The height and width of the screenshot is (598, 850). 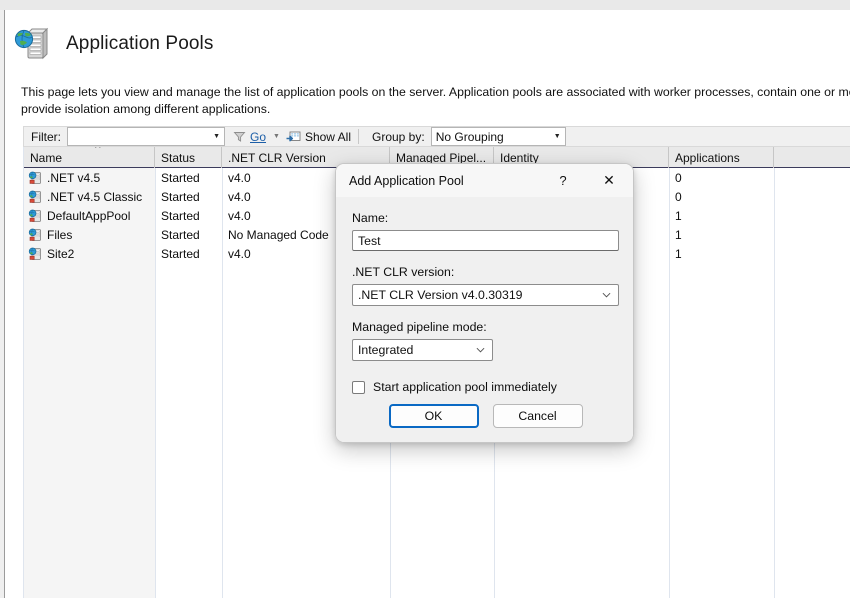 What do you see at coordinates (74, 177) in the screenshot?
I see `app-pool-name: .NET v4.5` at bounding box center [74, 177].